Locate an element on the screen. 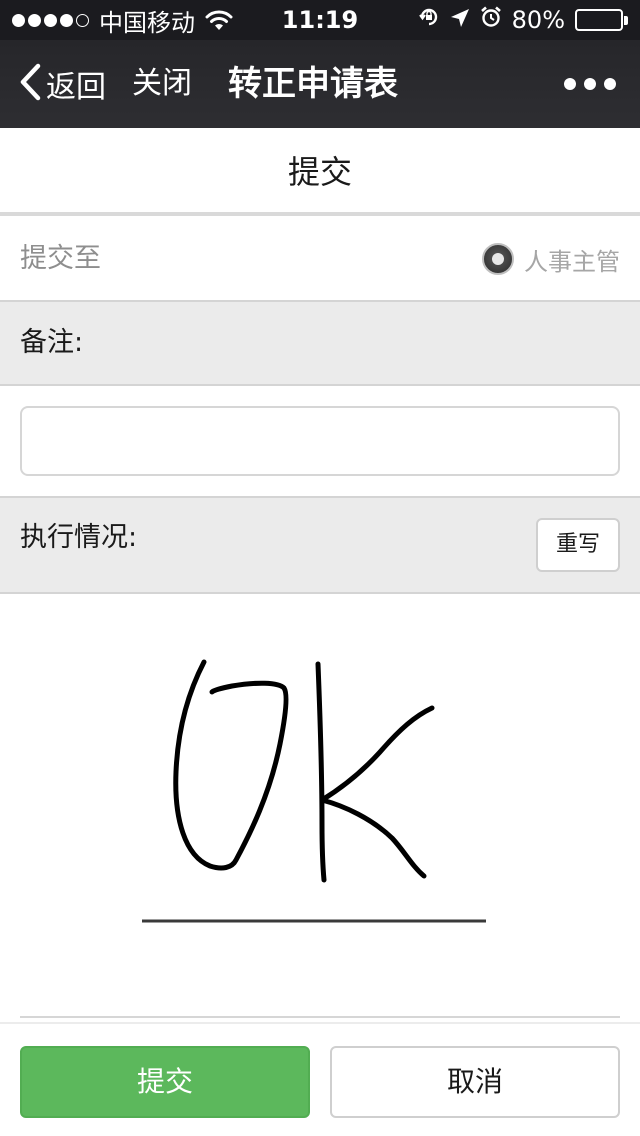  radio-selected-icon is located at coordinates (498, 259).